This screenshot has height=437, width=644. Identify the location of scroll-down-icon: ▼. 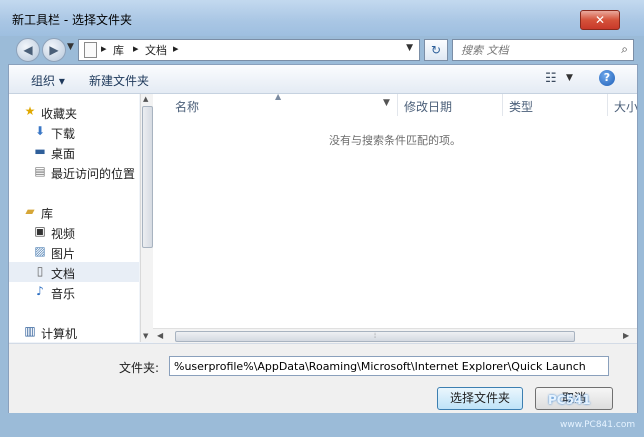
(145, 336).